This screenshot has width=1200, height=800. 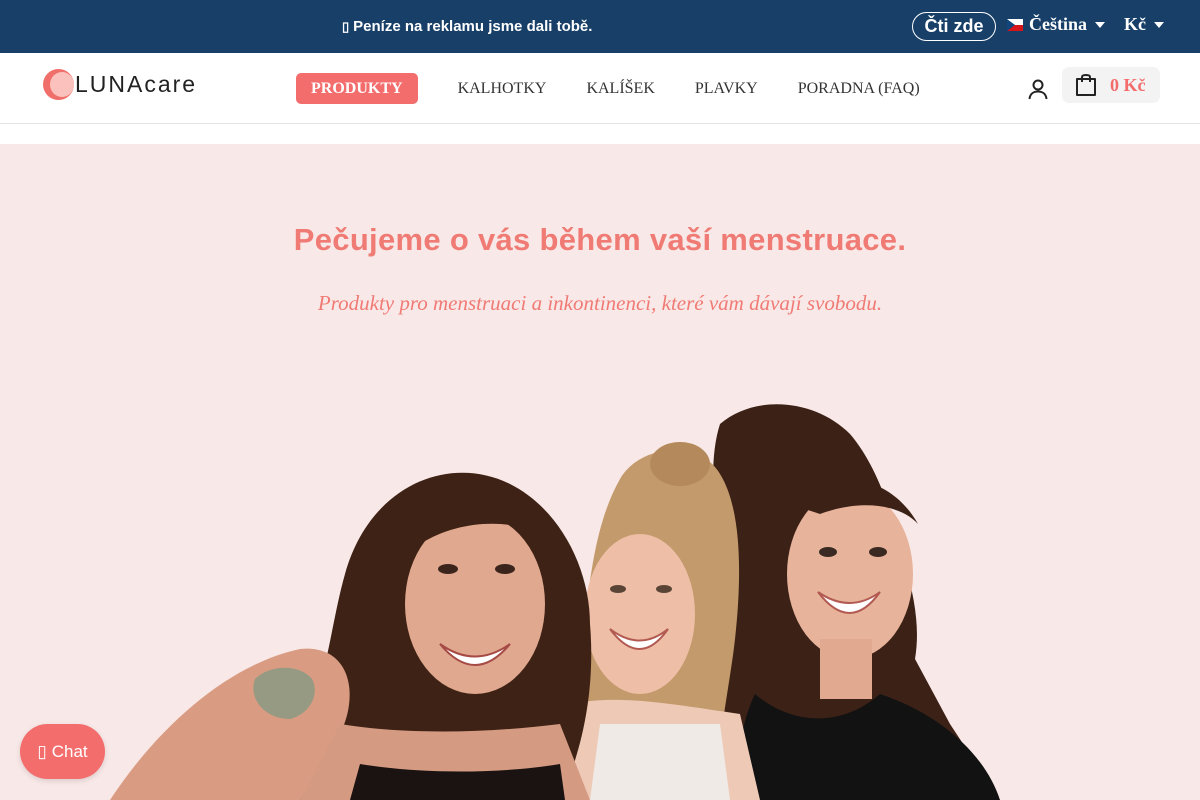 What do you see at coordinates (346, 26) in the screenshot?
I see `gift-icon: ▯` at bounding box center [346, 26].